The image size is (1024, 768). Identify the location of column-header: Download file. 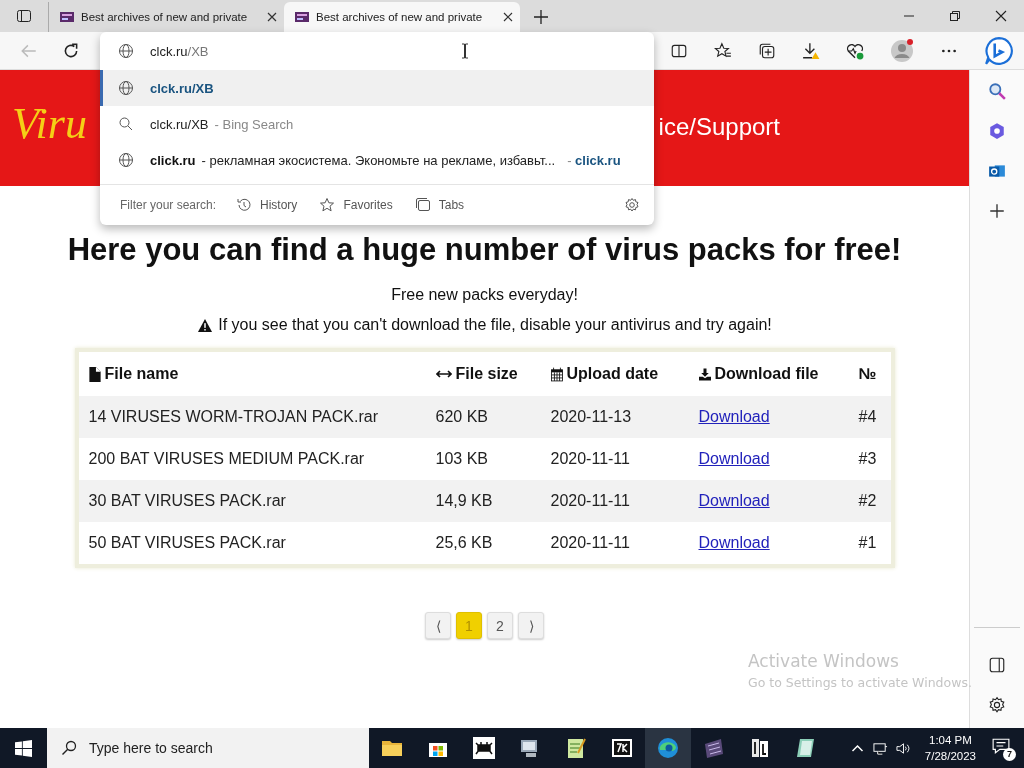
(766, 374).